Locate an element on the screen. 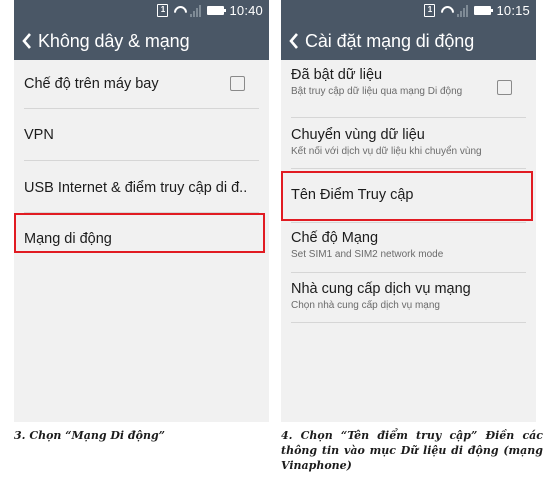 This screenshot has height=480, width=549. row-label: Nhà cung cấp dịch vụ mạng is located at coordinates (381, 289).